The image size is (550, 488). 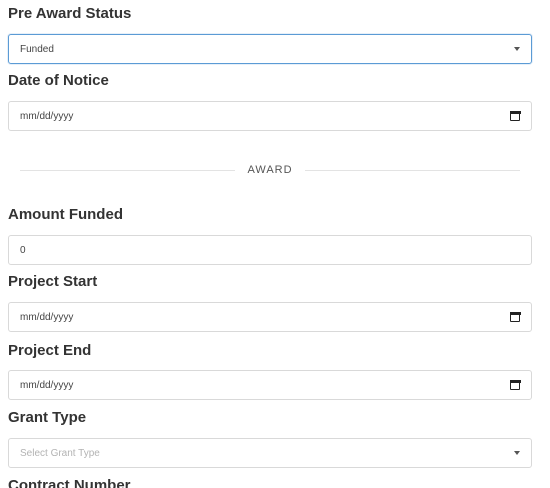 What do you see at coordinates (70, 13) in the screenshot?
I see `pre-award-status-label: Pre Award Status` at bounding box center [70, 13].